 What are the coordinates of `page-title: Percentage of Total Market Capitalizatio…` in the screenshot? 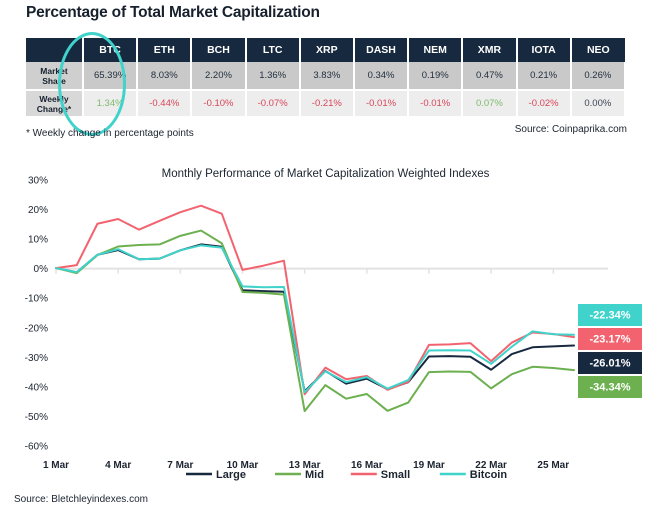 It's located at (173, 12).